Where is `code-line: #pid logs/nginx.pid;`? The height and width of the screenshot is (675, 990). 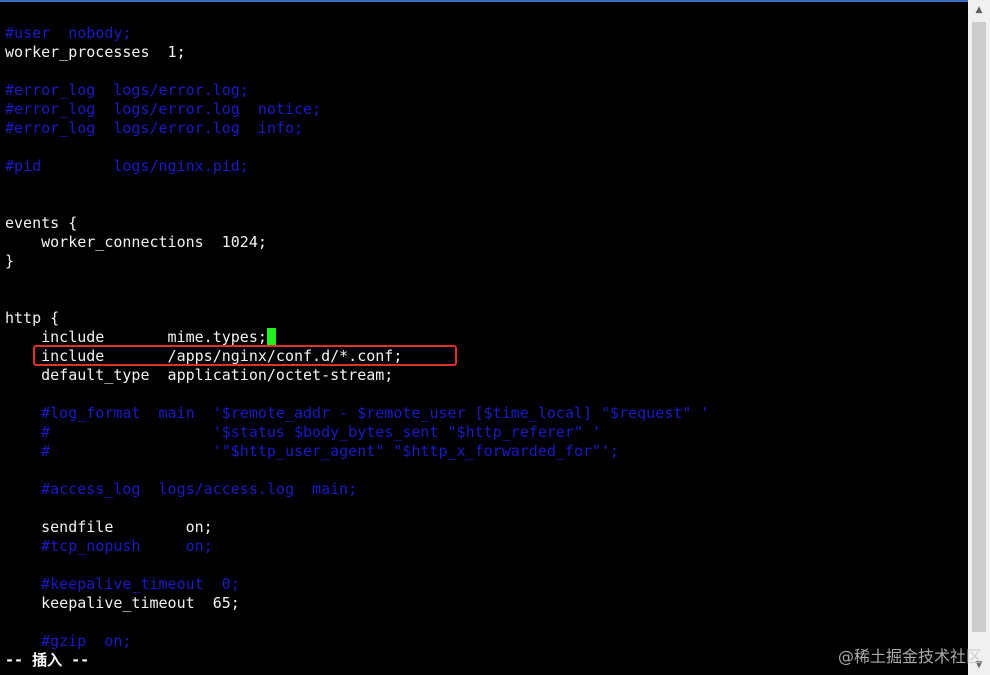
code-line: #pid logs/nginx.pid; is located at coordinates (127, 166).